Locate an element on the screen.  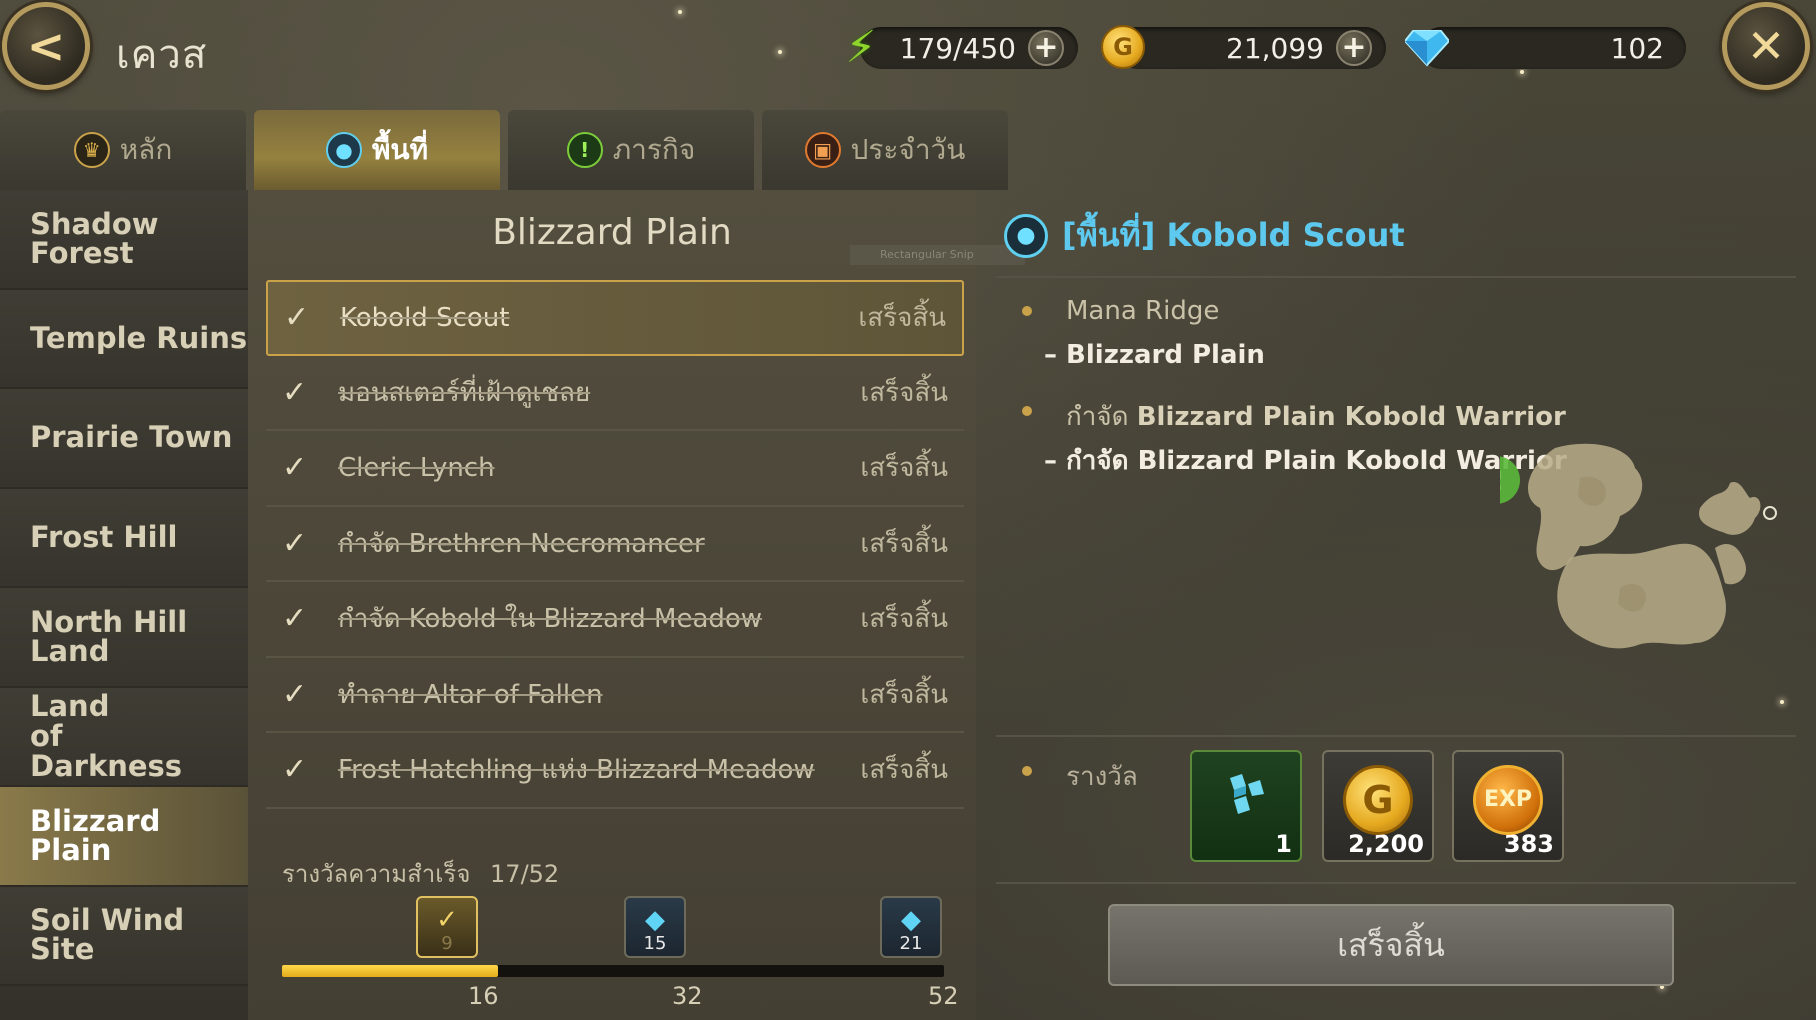
top-bar: < เควส 179/450 + ⚡ 21,099 + G 102 ✕ is located at coordinates (908, 48).